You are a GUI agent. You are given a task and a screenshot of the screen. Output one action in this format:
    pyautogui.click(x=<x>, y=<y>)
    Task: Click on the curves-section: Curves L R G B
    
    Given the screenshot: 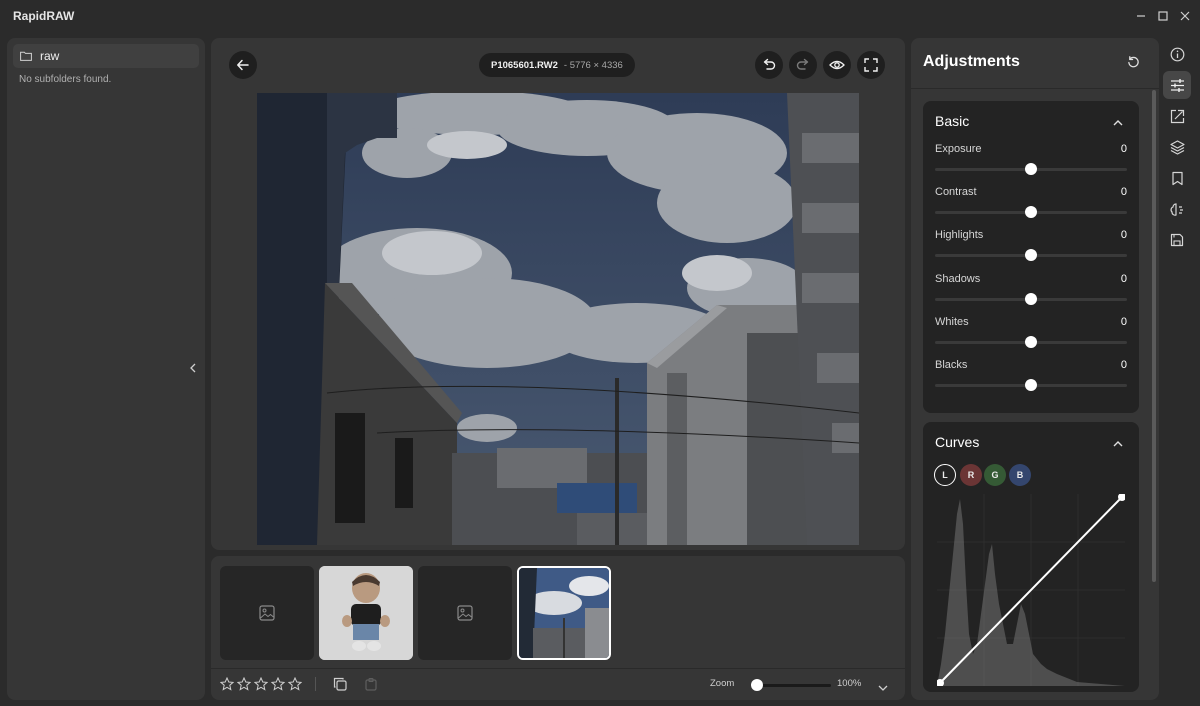 What is the action you would take?
    pyautogui.click(x=1031, y=557)
    